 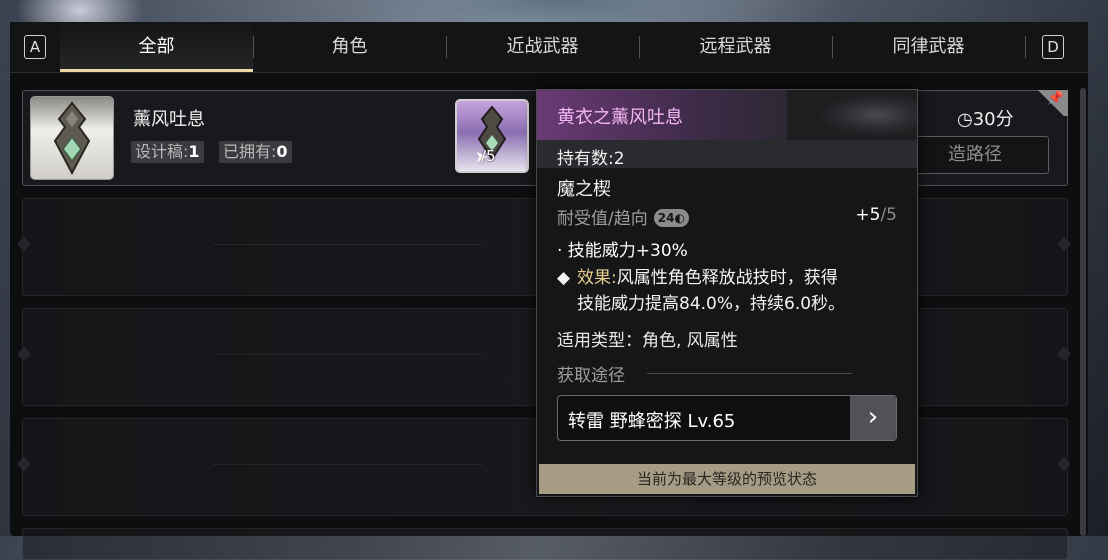 What do you see at coordinates (873, 418) in the screenshot?
I see `chevron-right-icon: ›` at bounding box center [873, 418].